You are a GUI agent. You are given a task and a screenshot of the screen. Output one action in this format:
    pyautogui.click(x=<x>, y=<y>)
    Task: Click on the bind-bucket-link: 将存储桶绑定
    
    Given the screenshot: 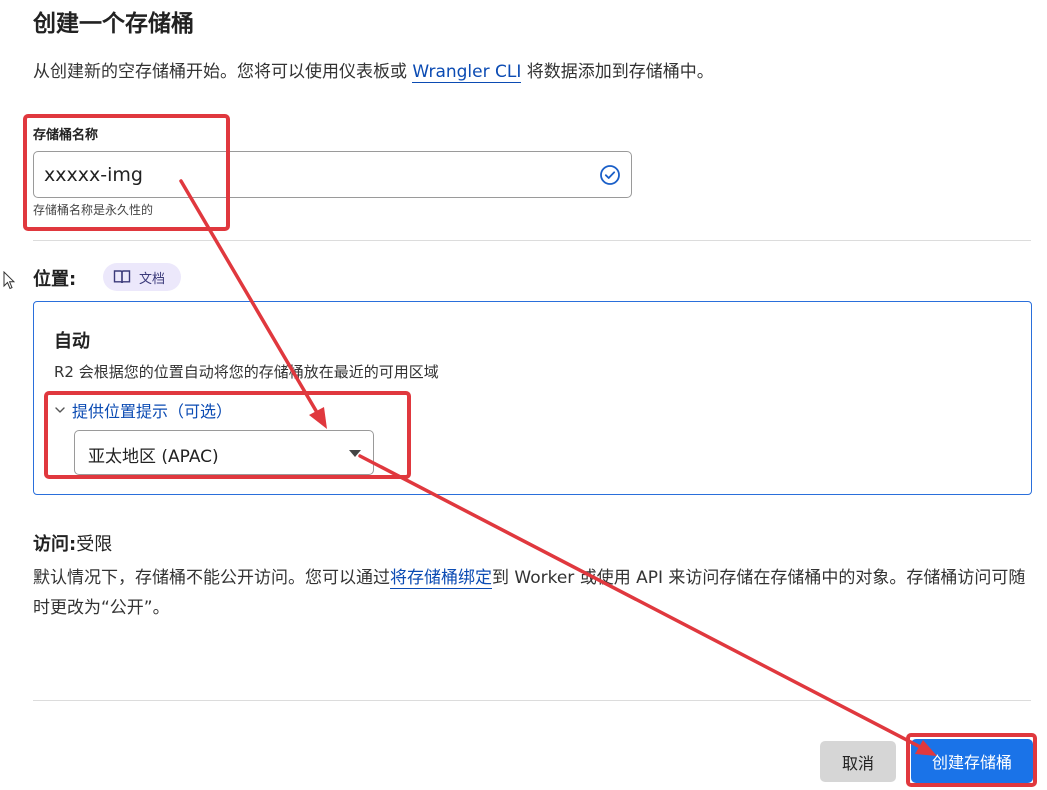 What is the action you would take?
    pyautogui.click(x=441, y=578)
    